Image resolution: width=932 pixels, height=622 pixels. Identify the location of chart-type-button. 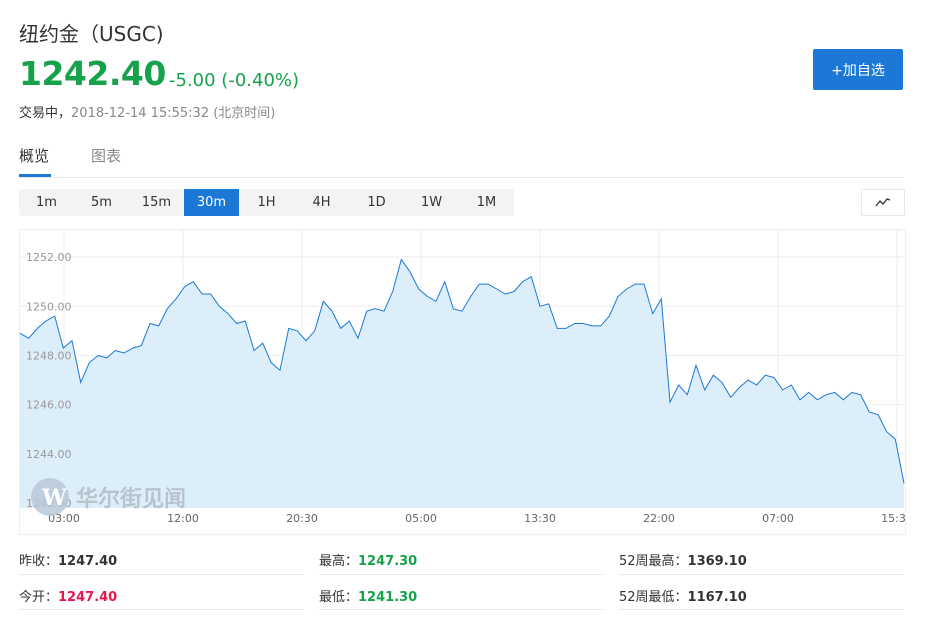
(883, 202).